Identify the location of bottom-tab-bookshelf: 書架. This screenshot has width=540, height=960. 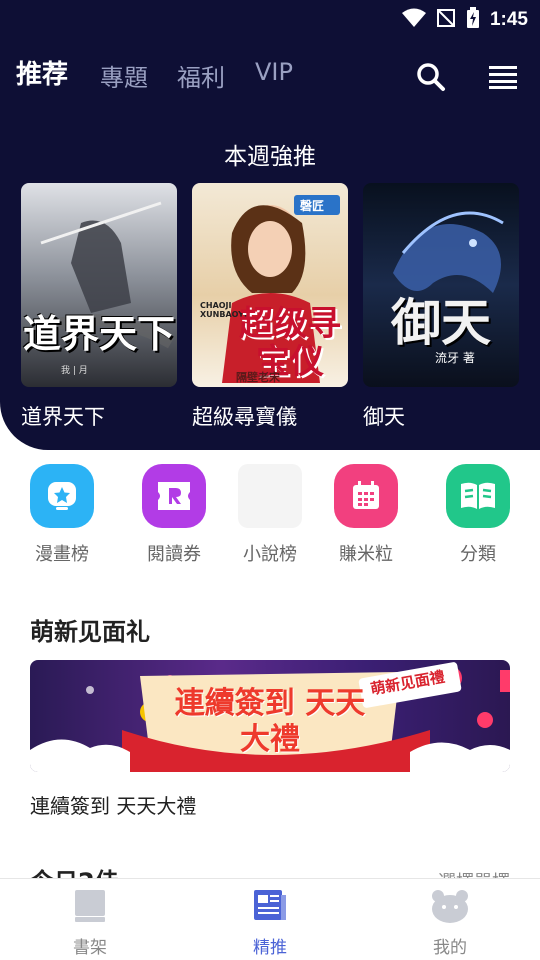
(90, 923).